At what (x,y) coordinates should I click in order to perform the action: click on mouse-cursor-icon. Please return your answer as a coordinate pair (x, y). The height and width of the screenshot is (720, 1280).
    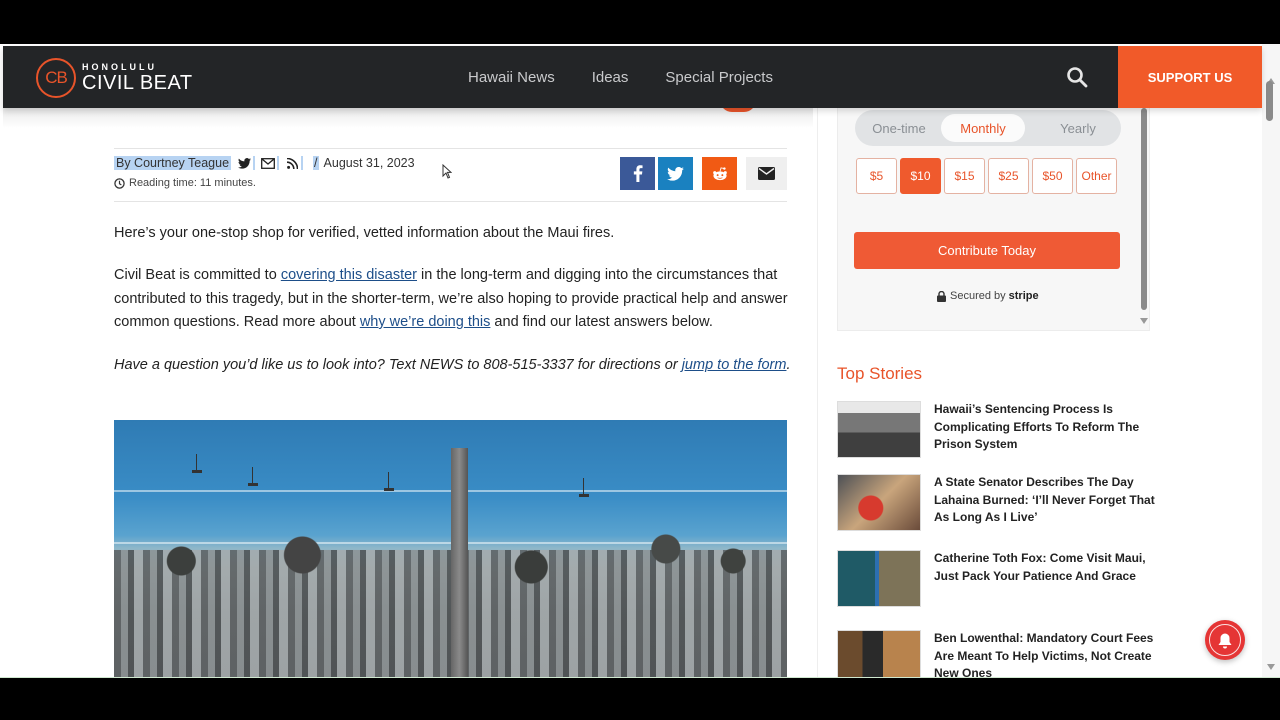
    Looking at the image, I should click on (447, 171).